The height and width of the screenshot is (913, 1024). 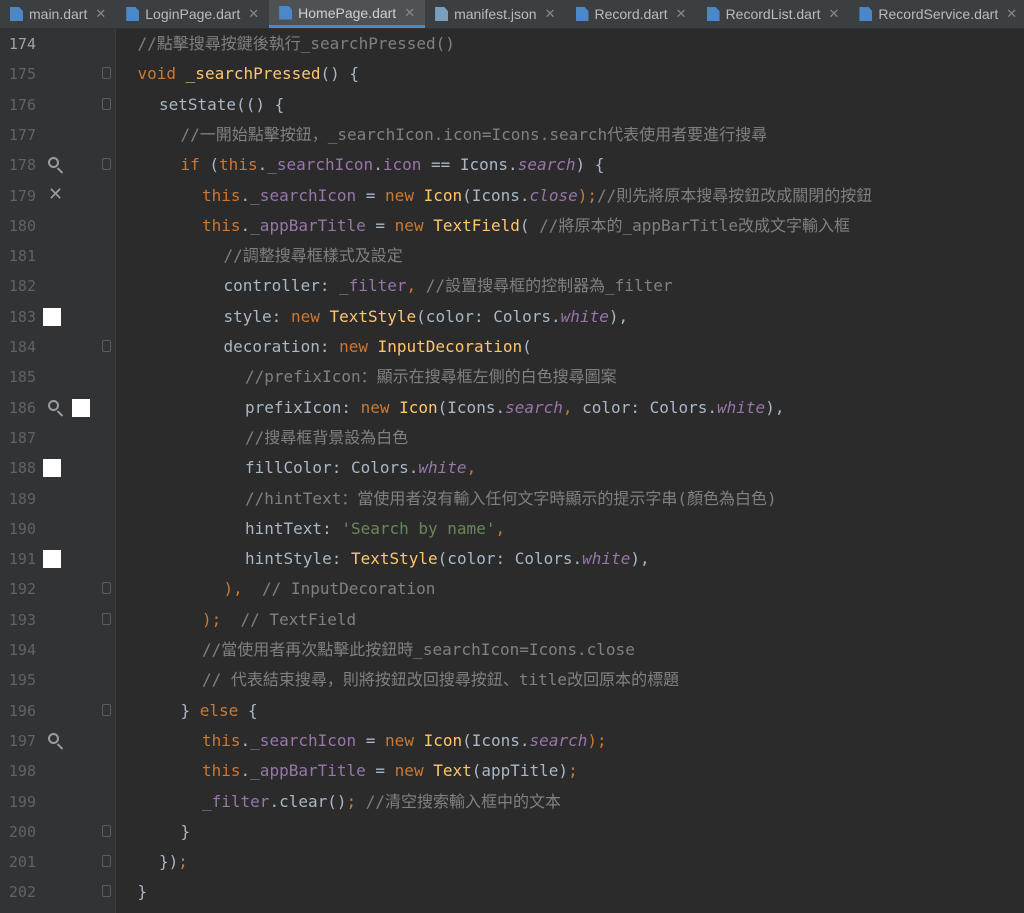 I want to click on code-line: 185 //prefixIcon：顯示在搜尋框左側的白色搜尋圖案, so click(x=512, y=377).